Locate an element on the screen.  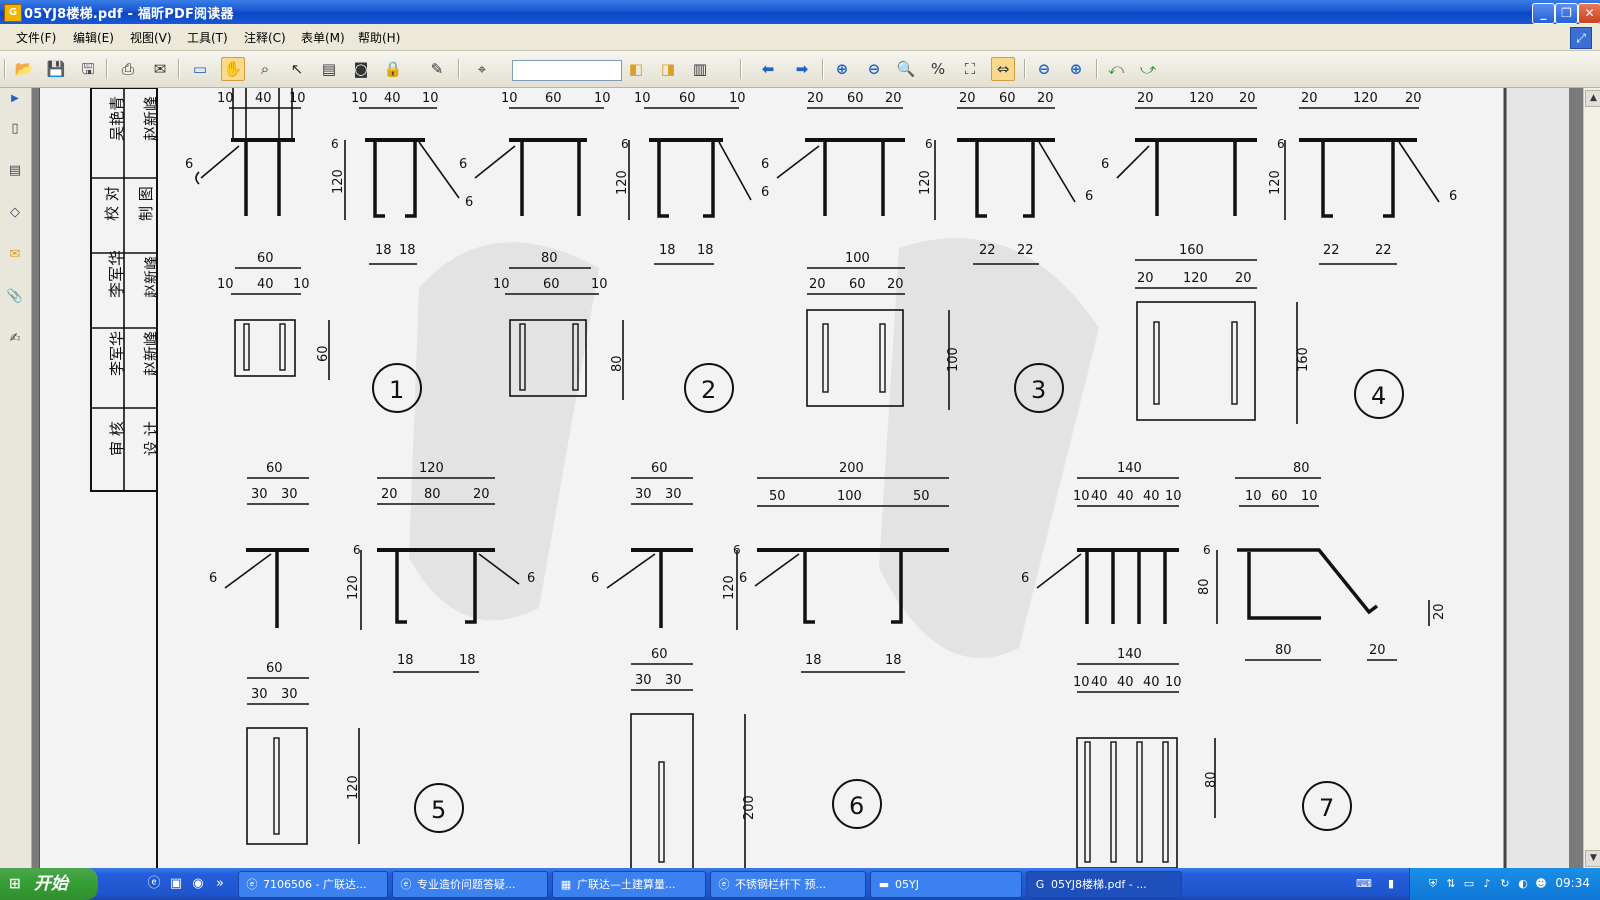
zoom-out-icon: ⊖ is located at coordinates (874, 69).